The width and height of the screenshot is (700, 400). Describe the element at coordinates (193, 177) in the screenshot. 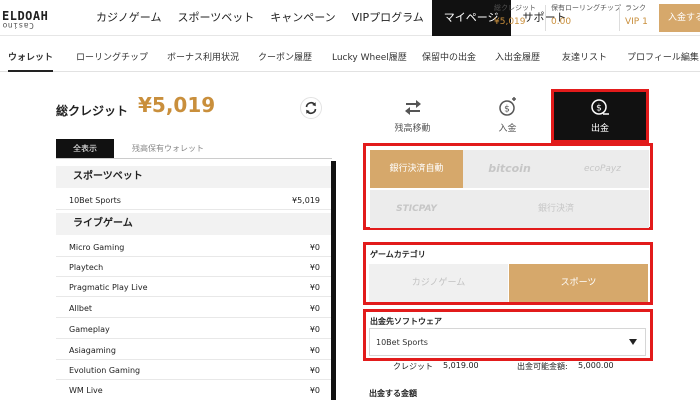

I see `sports-bet-section: スポーツベット` at that location.